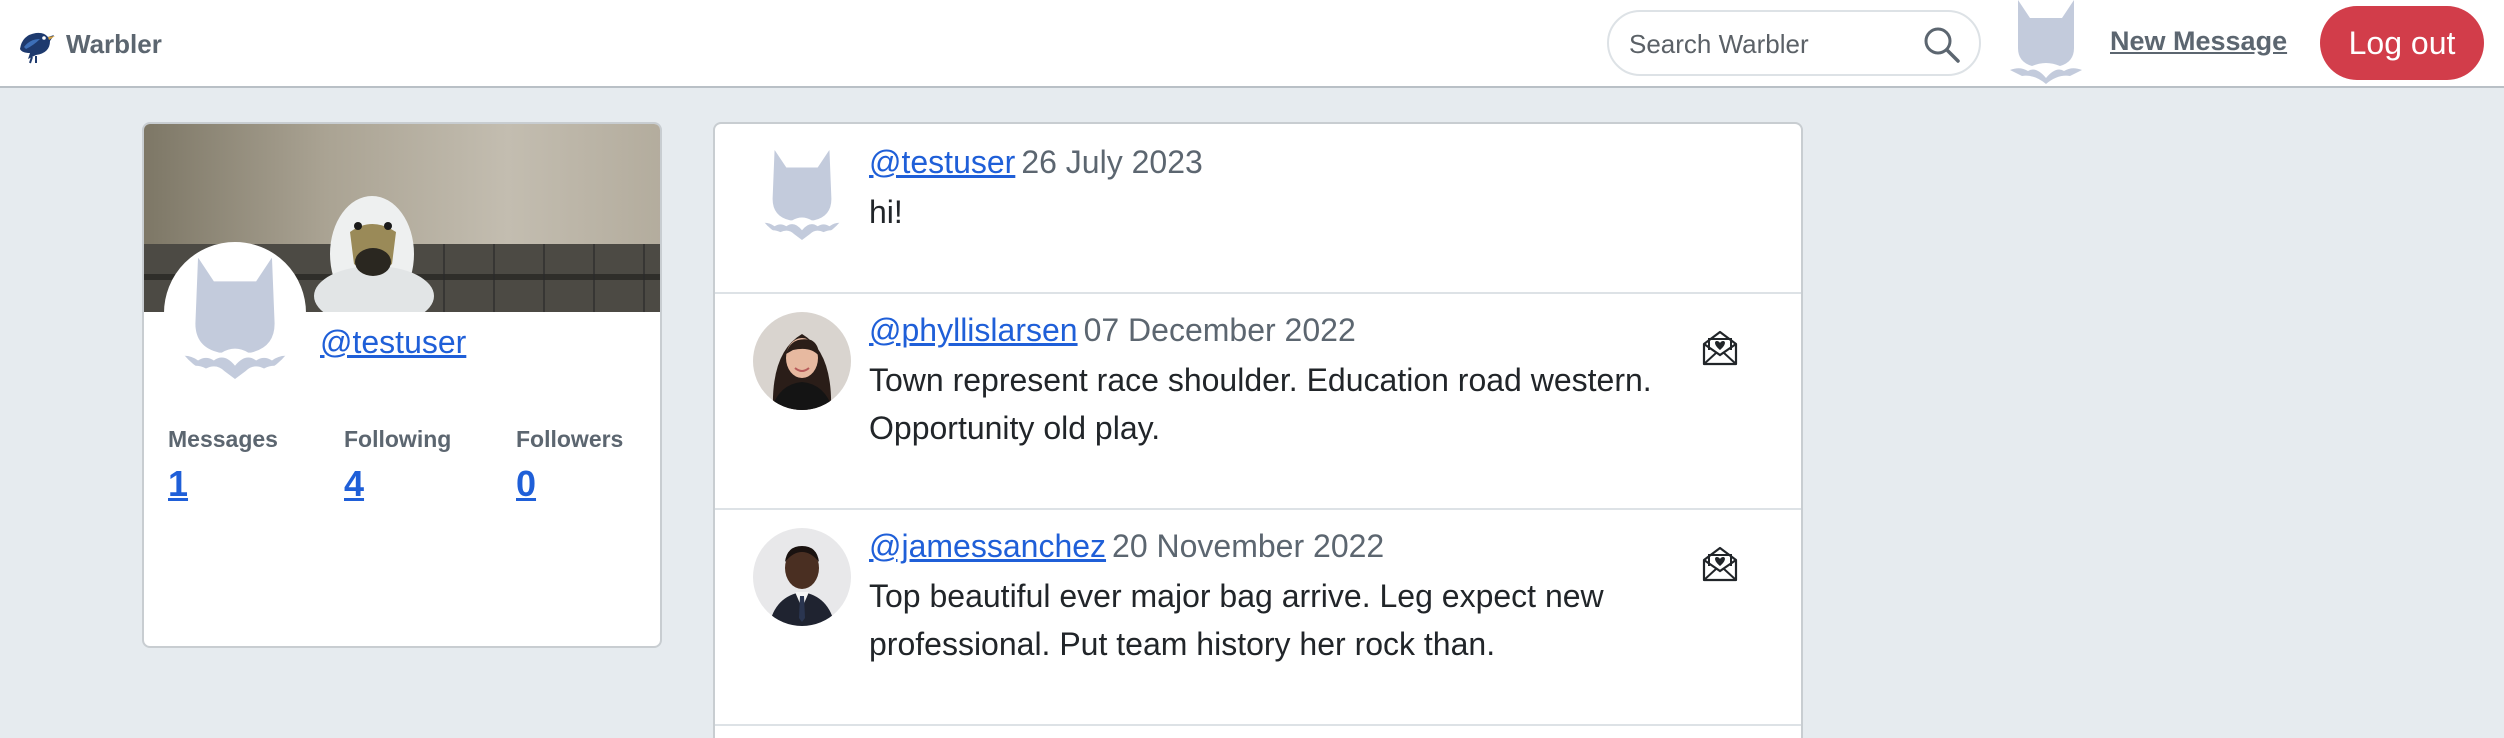  Describe the element at coordinates (223, 484) in the screenshot. I see `messages-count-link: 1` at that location.